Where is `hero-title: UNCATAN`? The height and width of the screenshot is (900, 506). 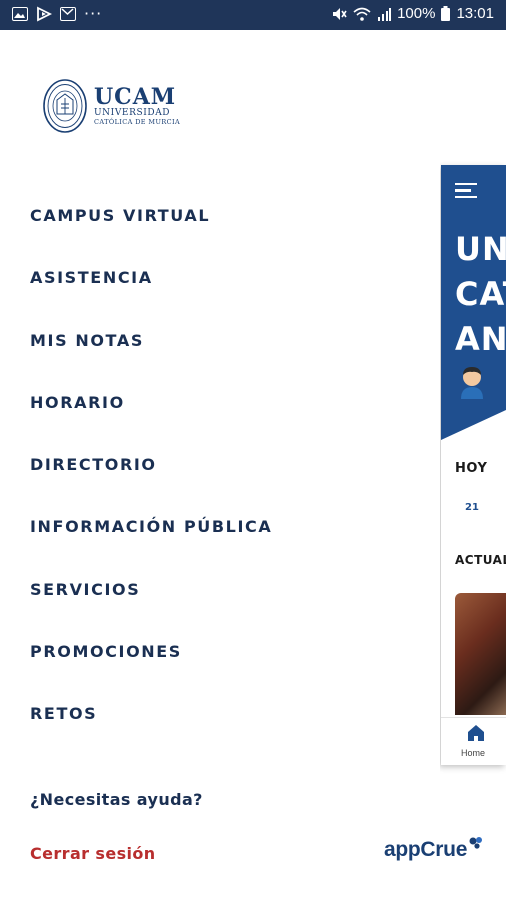 hero-title: UNCATAN is located at coordinates (480, 294).